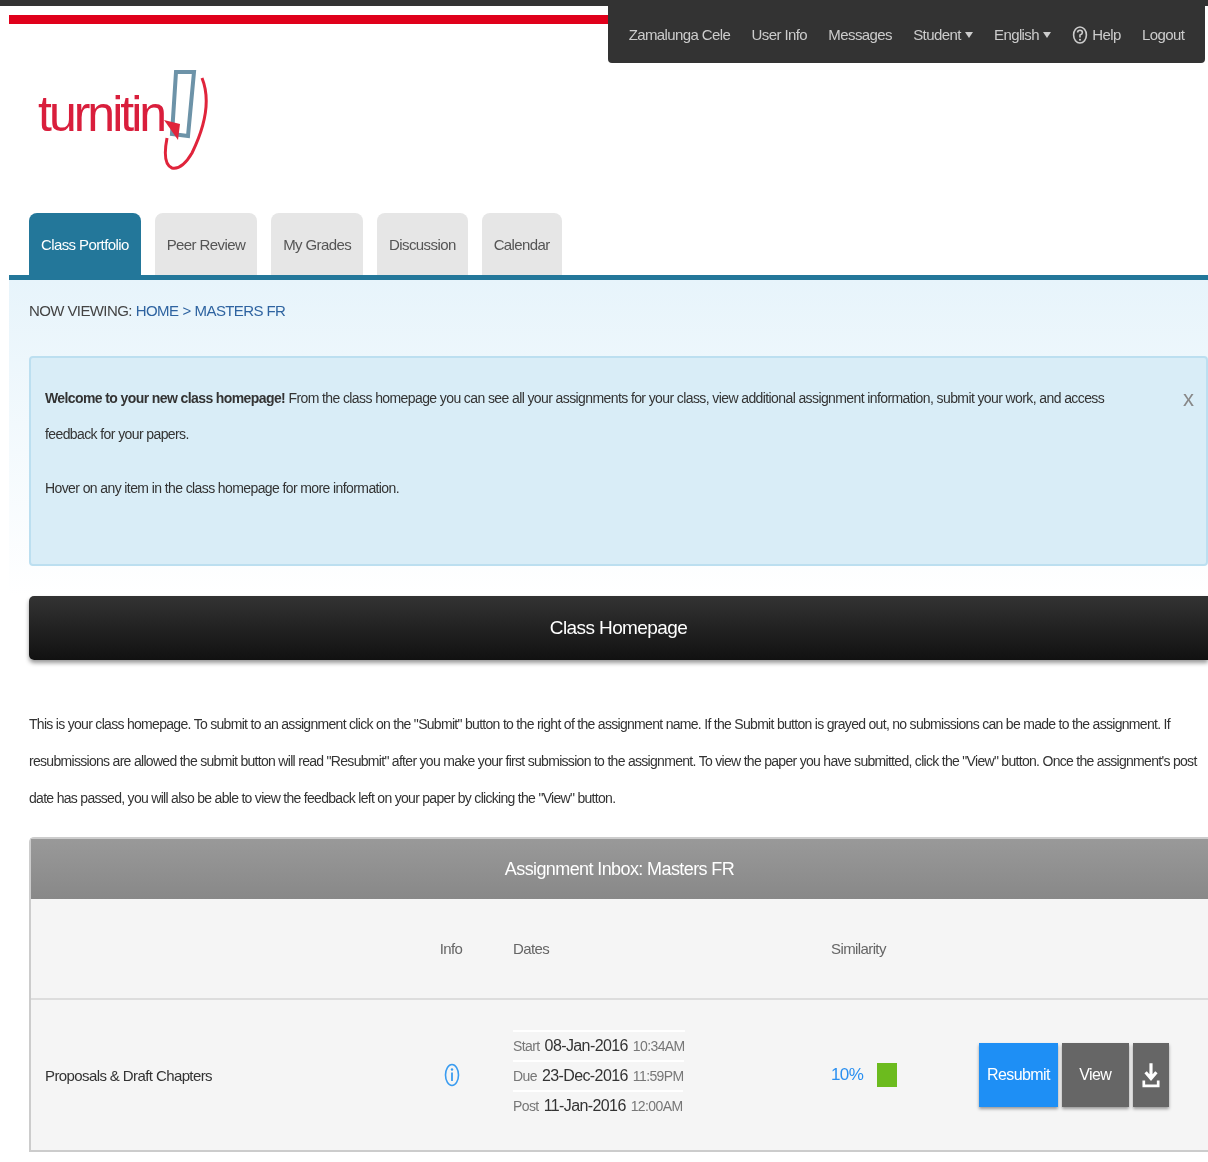 Image resolution: width=1208 pixels, height=1162 pixels. I want to click on menu-link: Help, so click(1096, 34).